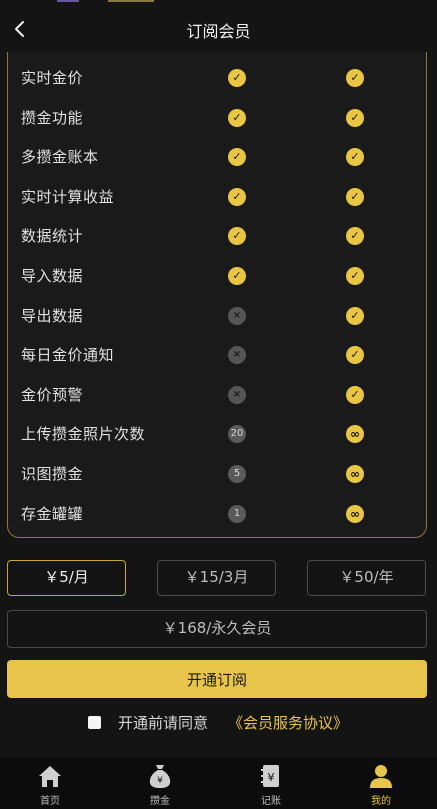 The height and width of the screenshot is (809, 437). I want to click on tab-label: 首页, so click(50, 801).